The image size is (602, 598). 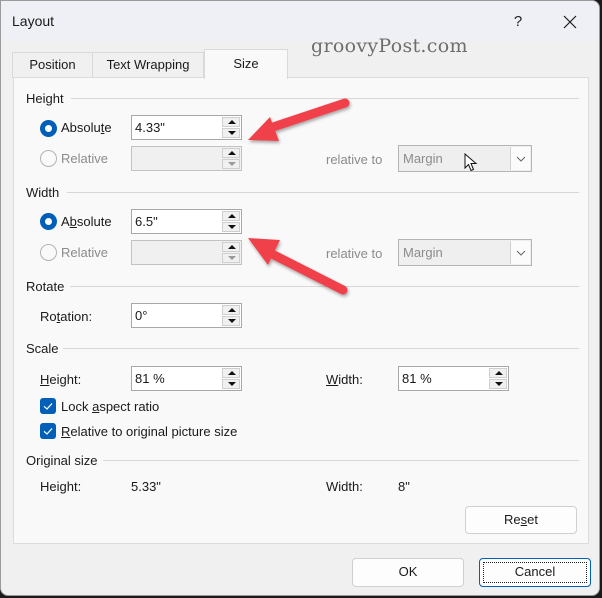 What do you see at coordinates (423, 158) in the screenshot?
I see `height-relative-to-value: Margin` at bounding box center [423, 158].